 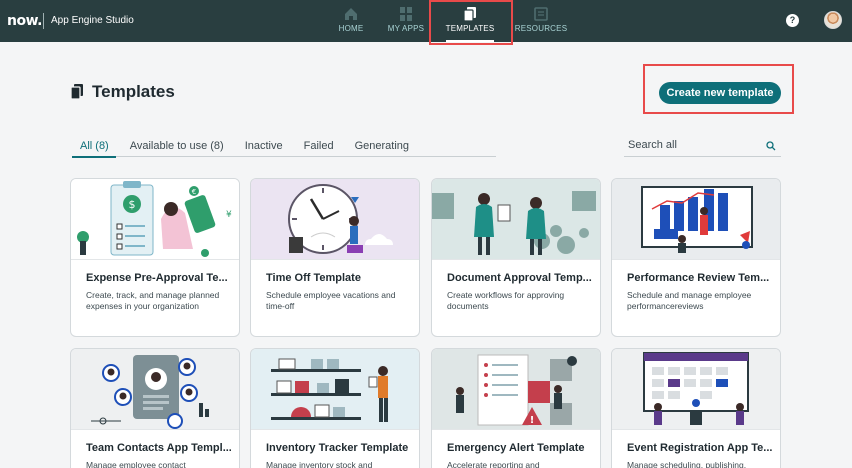 What do you see at coordinates (155, 389) in the screenshot?
I see `team-contacts-illustration` at bounding box center [155, 389].